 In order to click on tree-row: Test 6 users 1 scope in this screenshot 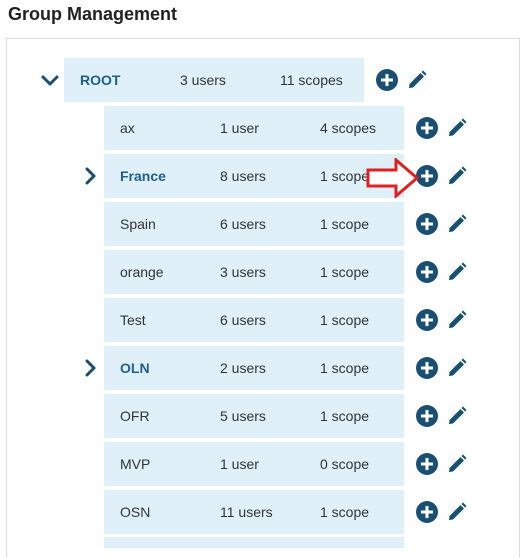, I will do `click(263, 320)`.